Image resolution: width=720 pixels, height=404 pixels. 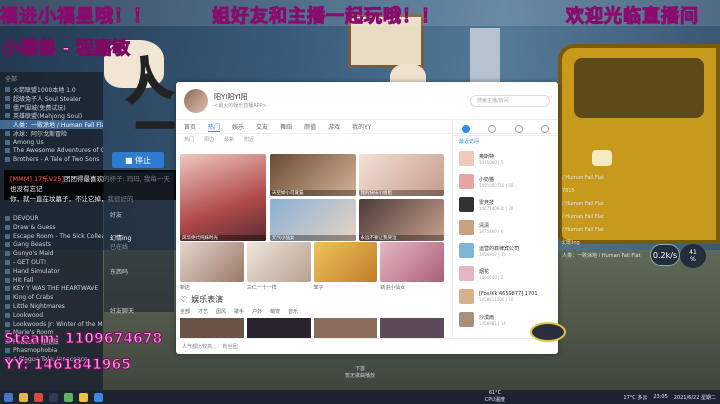 I want to click on tab-3: 交友, so click(x=262, y=126).